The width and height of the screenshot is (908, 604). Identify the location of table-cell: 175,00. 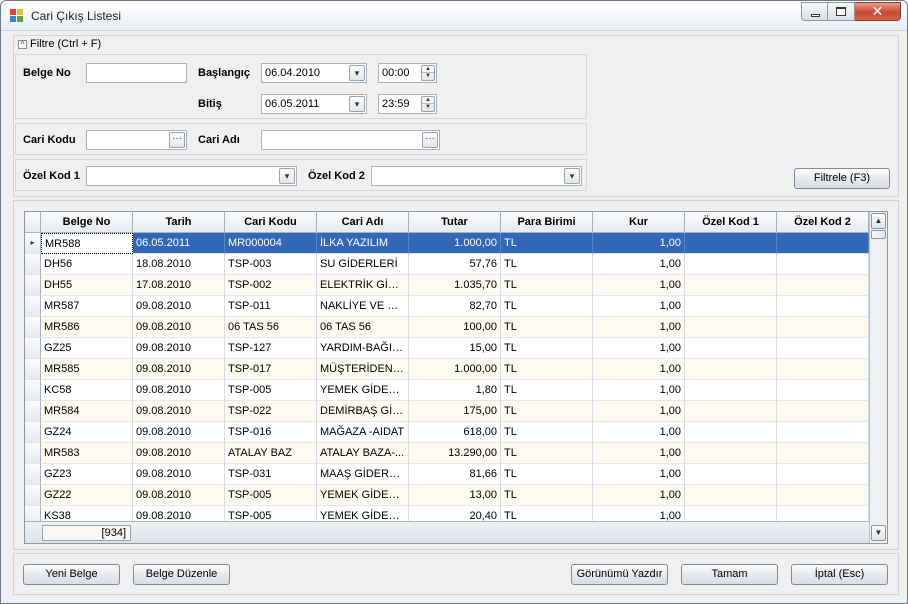
(455, 411).